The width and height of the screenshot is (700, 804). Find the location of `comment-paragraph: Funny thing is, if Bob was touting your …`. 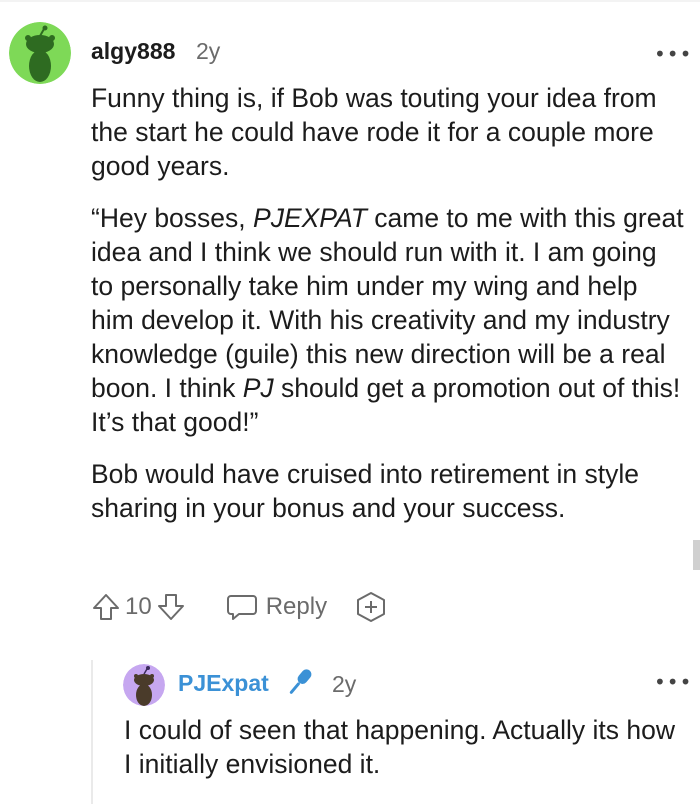

comment-paragraph: Funny thing is, if Bob was touting your … is located at coordinates (374, 132).